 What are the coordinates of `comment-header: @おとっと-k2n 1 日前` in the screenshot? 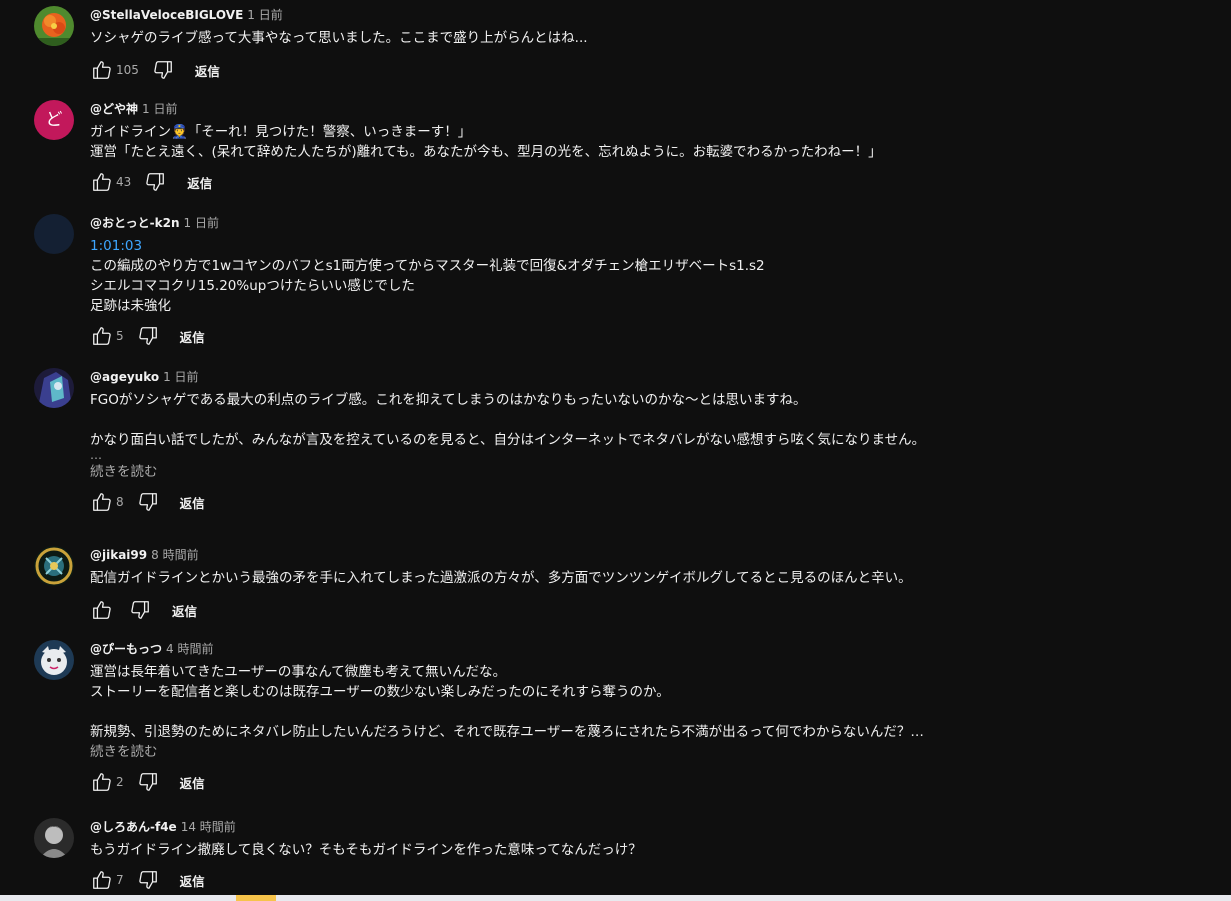 It's located at (635, 223).